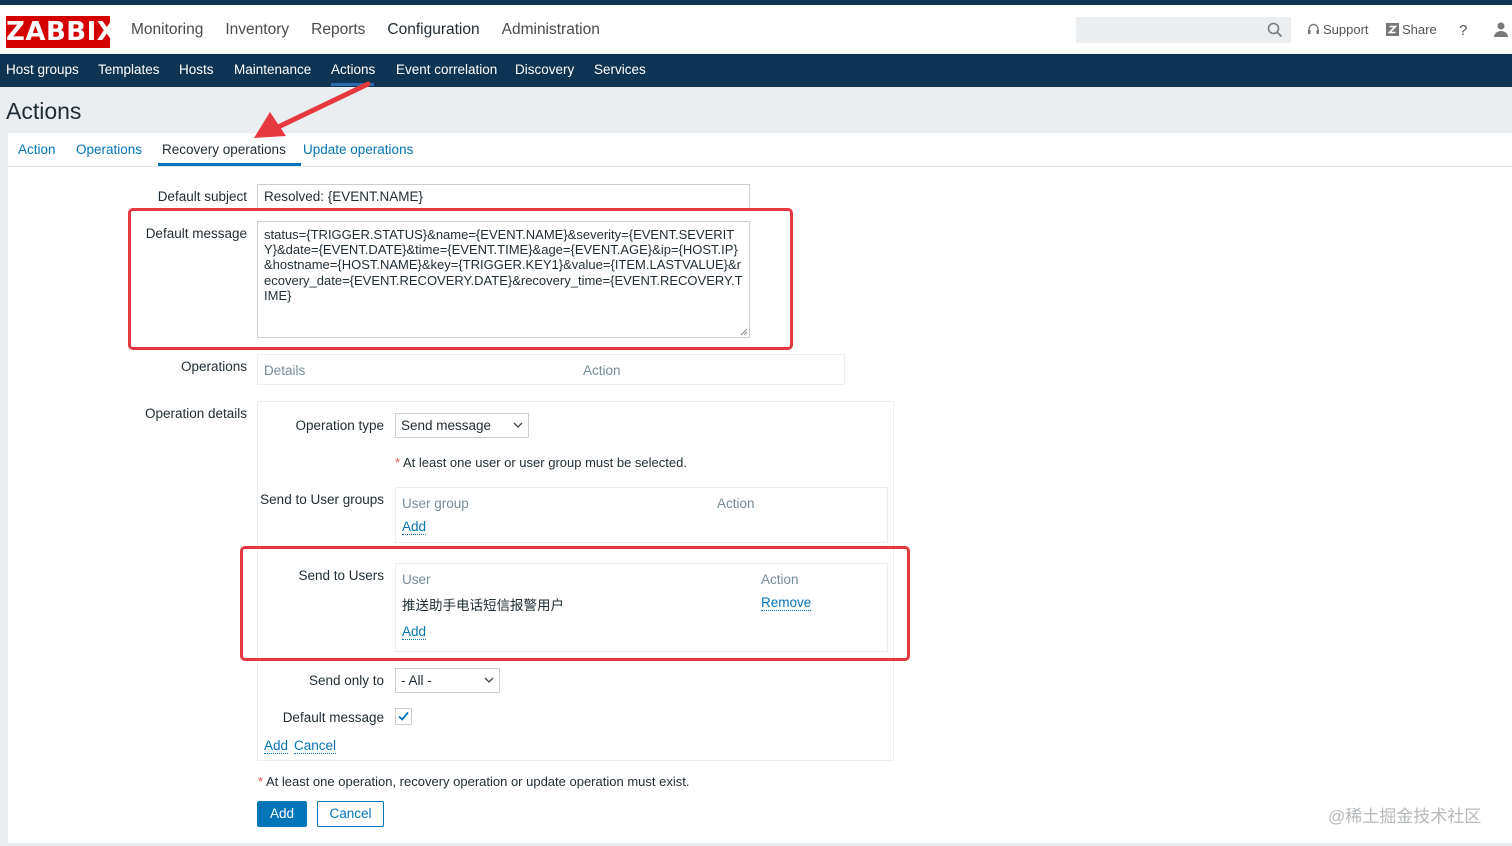 The height and width of the screenshot is (846, 1512). I want to click on default-subject-label: Default subject, so click(202, 196).